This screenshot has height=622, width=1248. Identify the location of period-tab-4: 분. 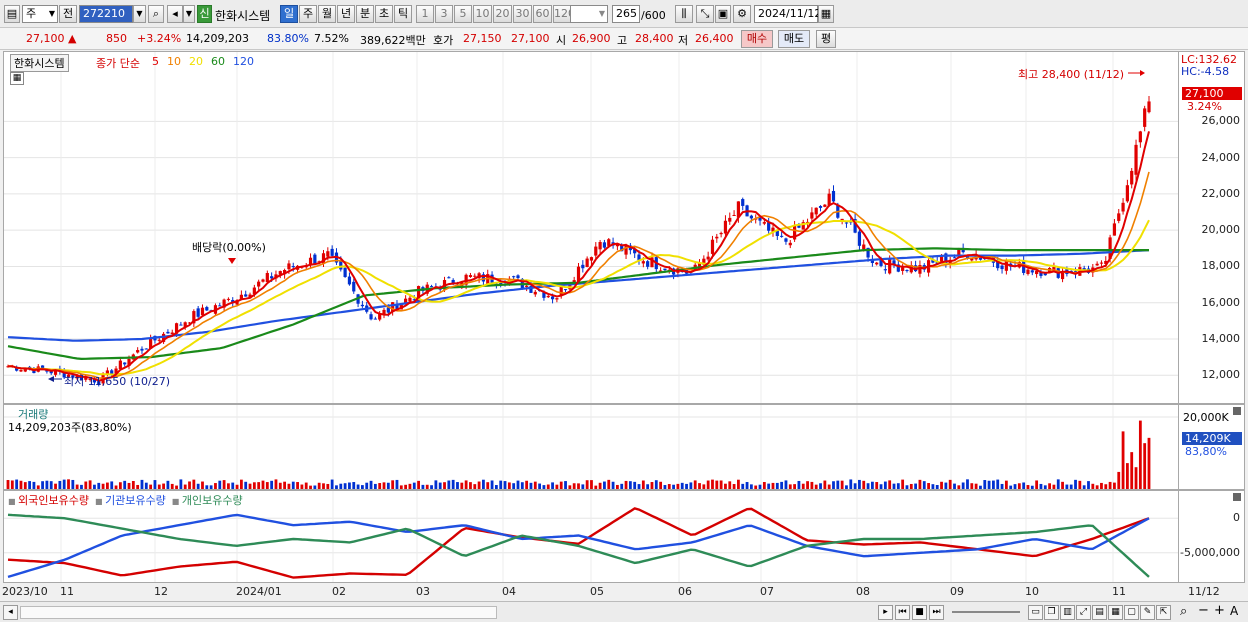
(365, 14).